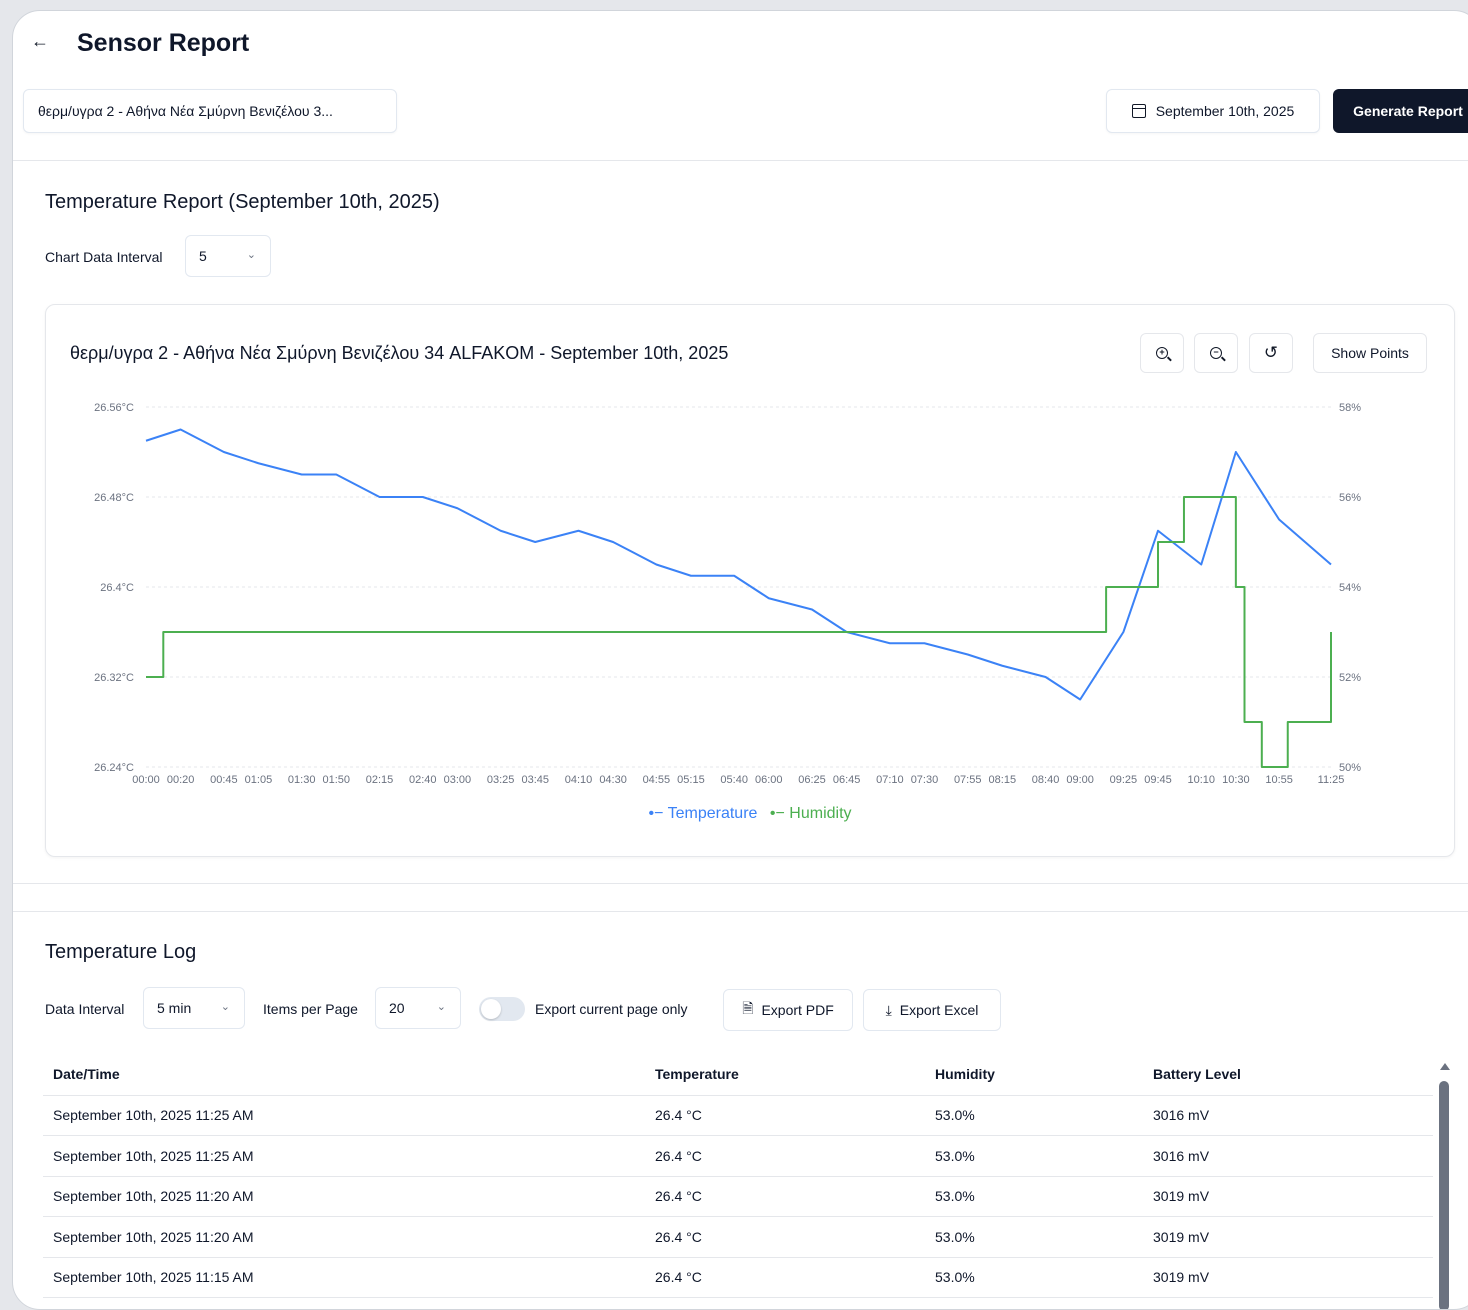 The width and height of the screenshot is (1468, 1310). What do you see at coordinates (968, 780) in the screenshot?
I see `x-tick-label: 07:55` at bounding box center [968, 780].